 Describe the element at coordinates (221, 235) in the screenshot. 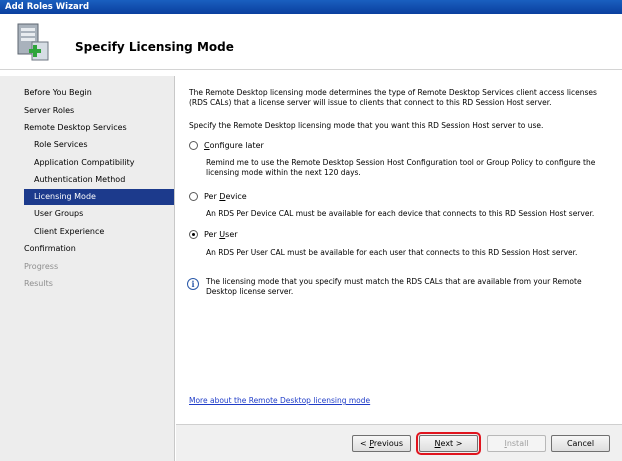

I see `per-user-label: Per User` at that location.